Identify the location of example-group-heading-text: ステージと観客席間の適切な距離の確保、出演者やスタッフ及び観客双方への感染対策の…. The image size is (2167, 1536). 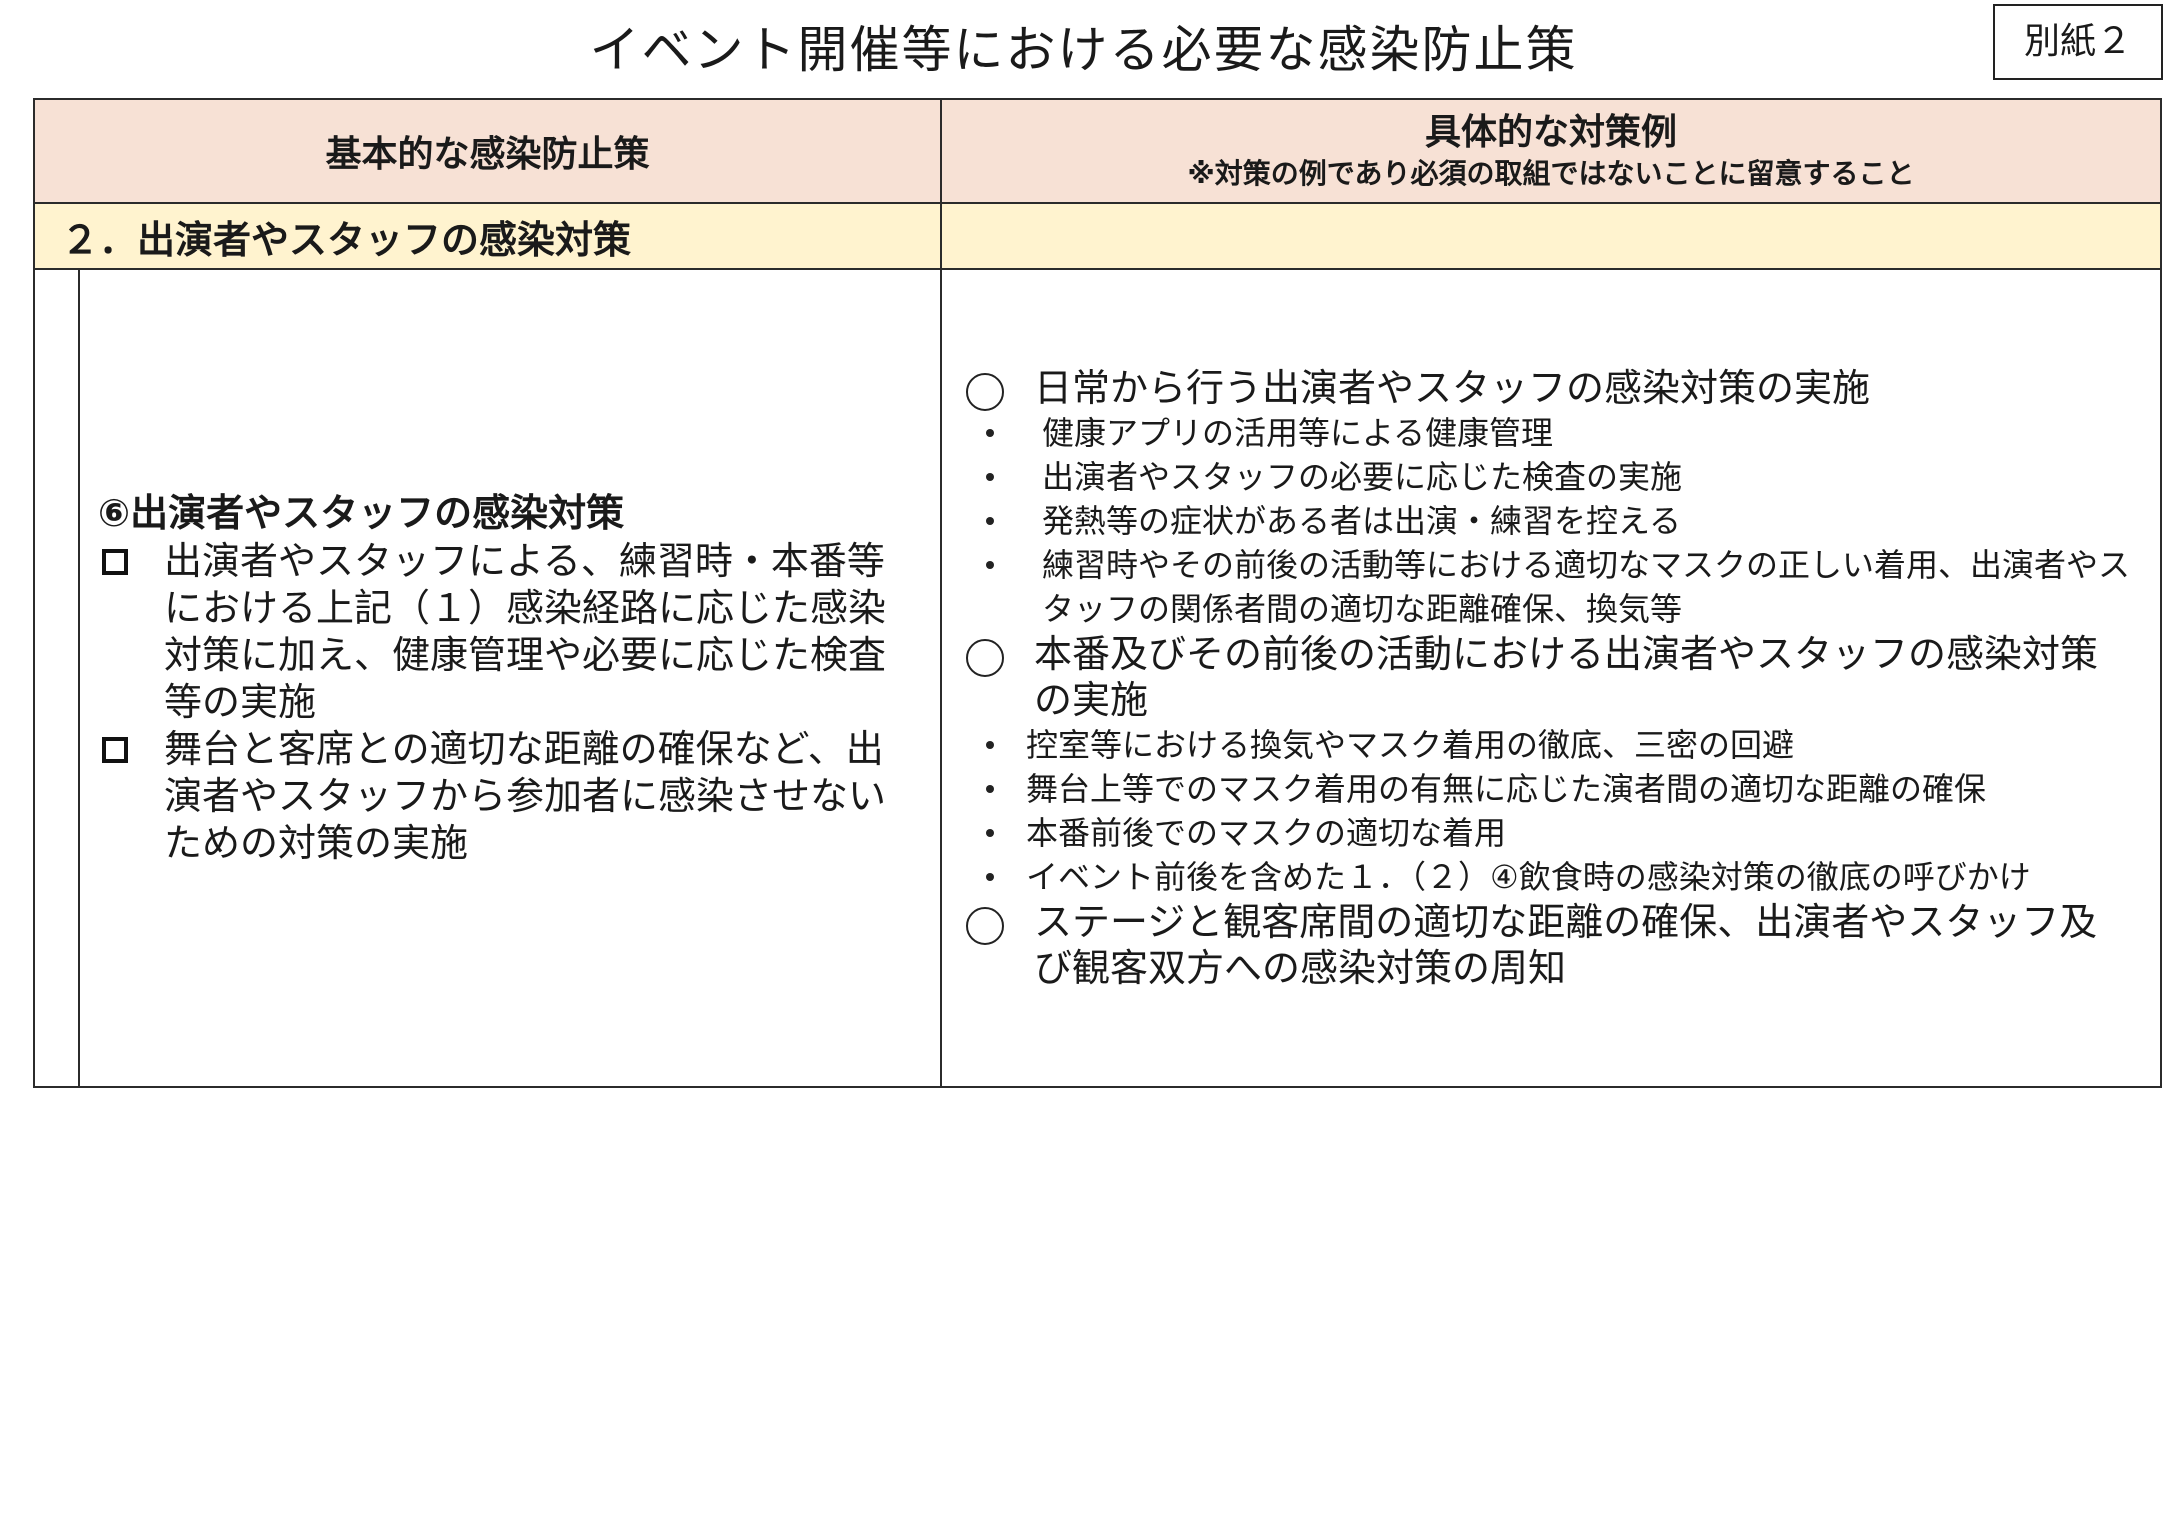
(1566, 945).